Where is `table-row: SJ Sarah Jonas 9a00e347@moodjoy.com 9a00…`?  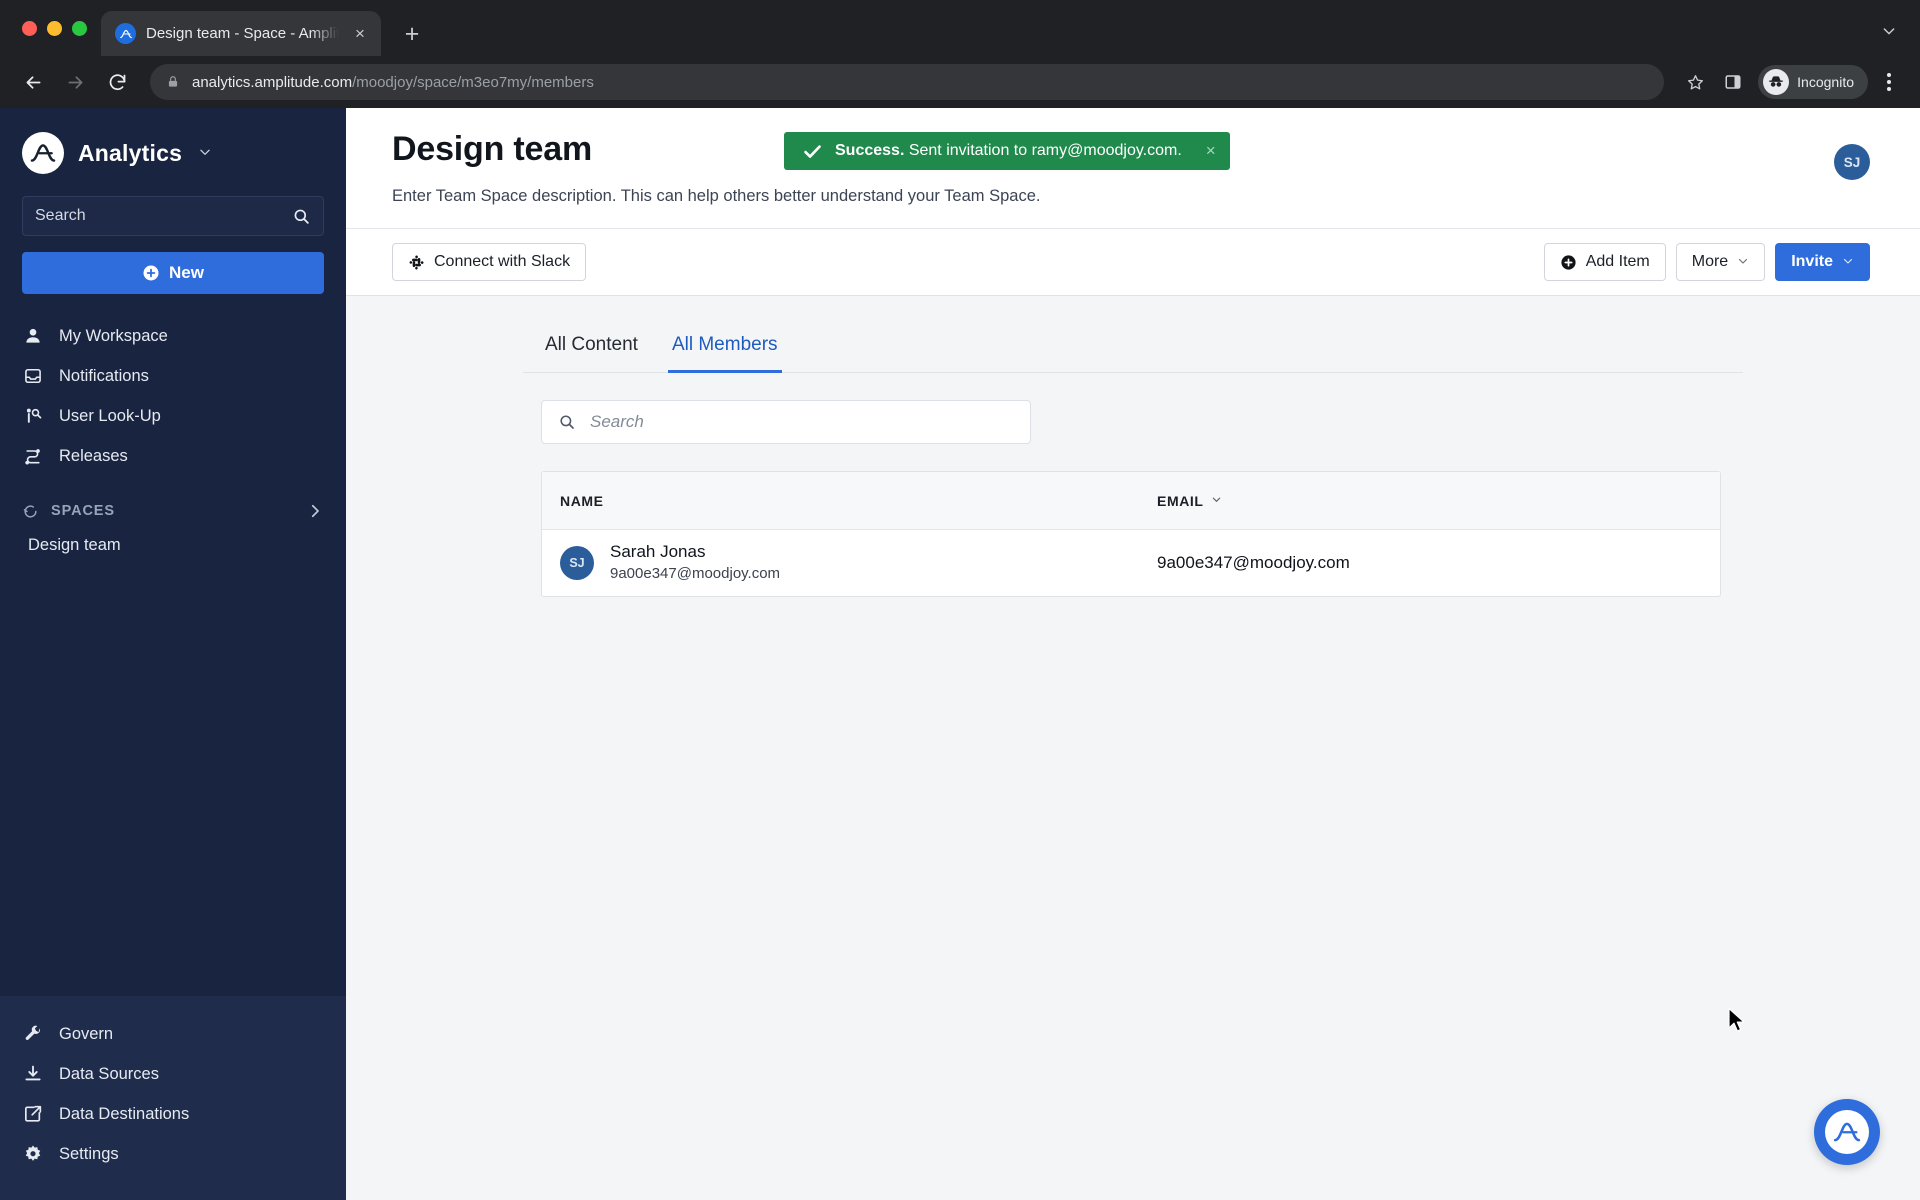 table-row: SJ Sarah Jonas 9a00e347@moodjoy.com 9a00… is located at coordinates (1131, 563).